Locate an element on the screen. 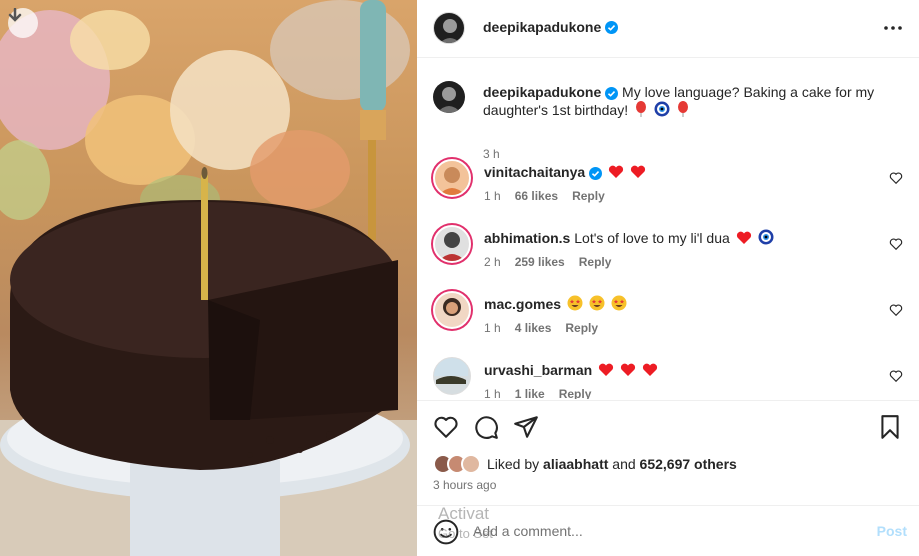 The image size is (919, 556). commenter-username: mac.gomes is located at coordinates (522, 304).